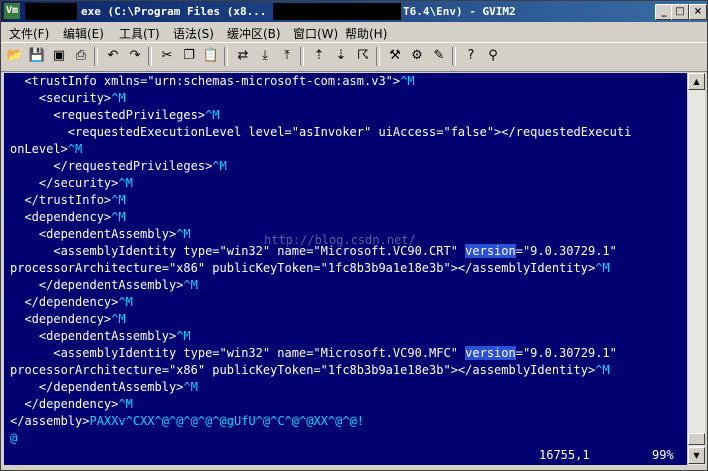 The image size is (708, 471). Describe the element at coordinates (59, 56) in the screenshot. I see `save-all-icon: ▣` at that location.